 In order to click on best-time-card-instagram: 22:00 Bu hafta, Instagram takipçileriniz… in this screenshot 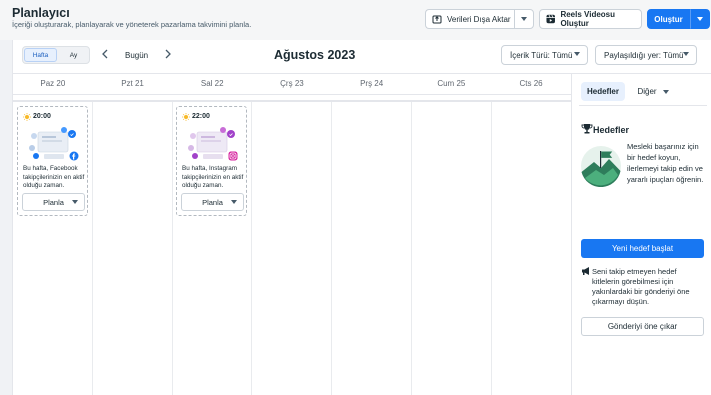, I will do `click(211, 161)`.